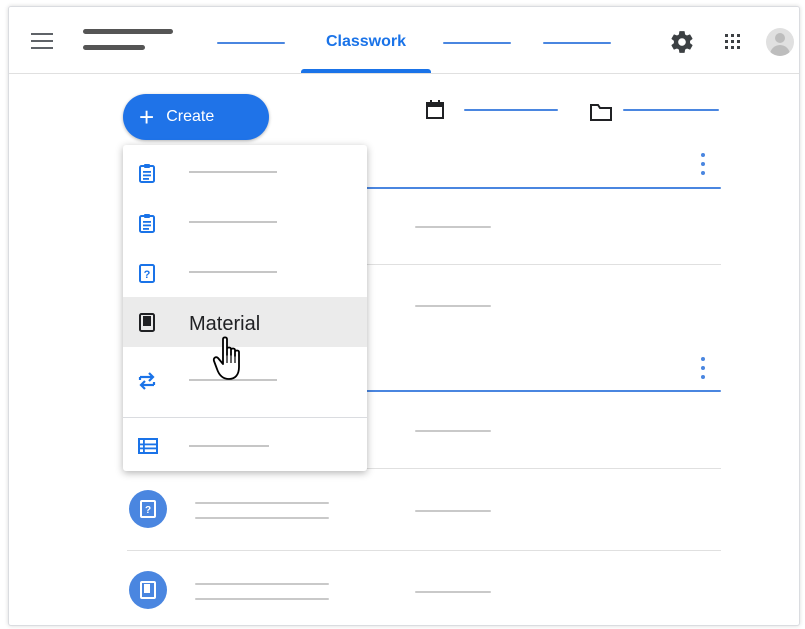  What do you see at coordinates (577, 43) in the screenshot?
I see `tab-grades` at bounding box center [577, 43].